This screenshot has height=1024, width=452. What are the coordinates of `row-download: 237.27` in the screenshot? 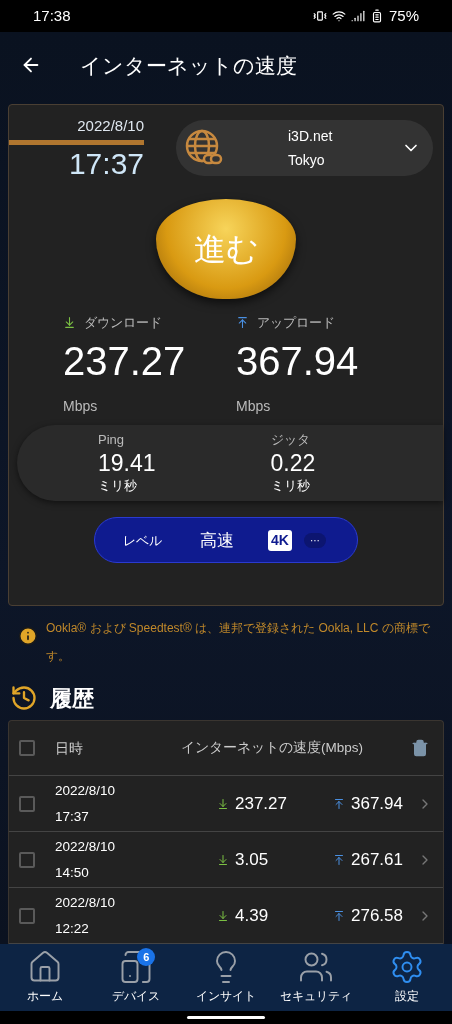 It's located at (261, 804).